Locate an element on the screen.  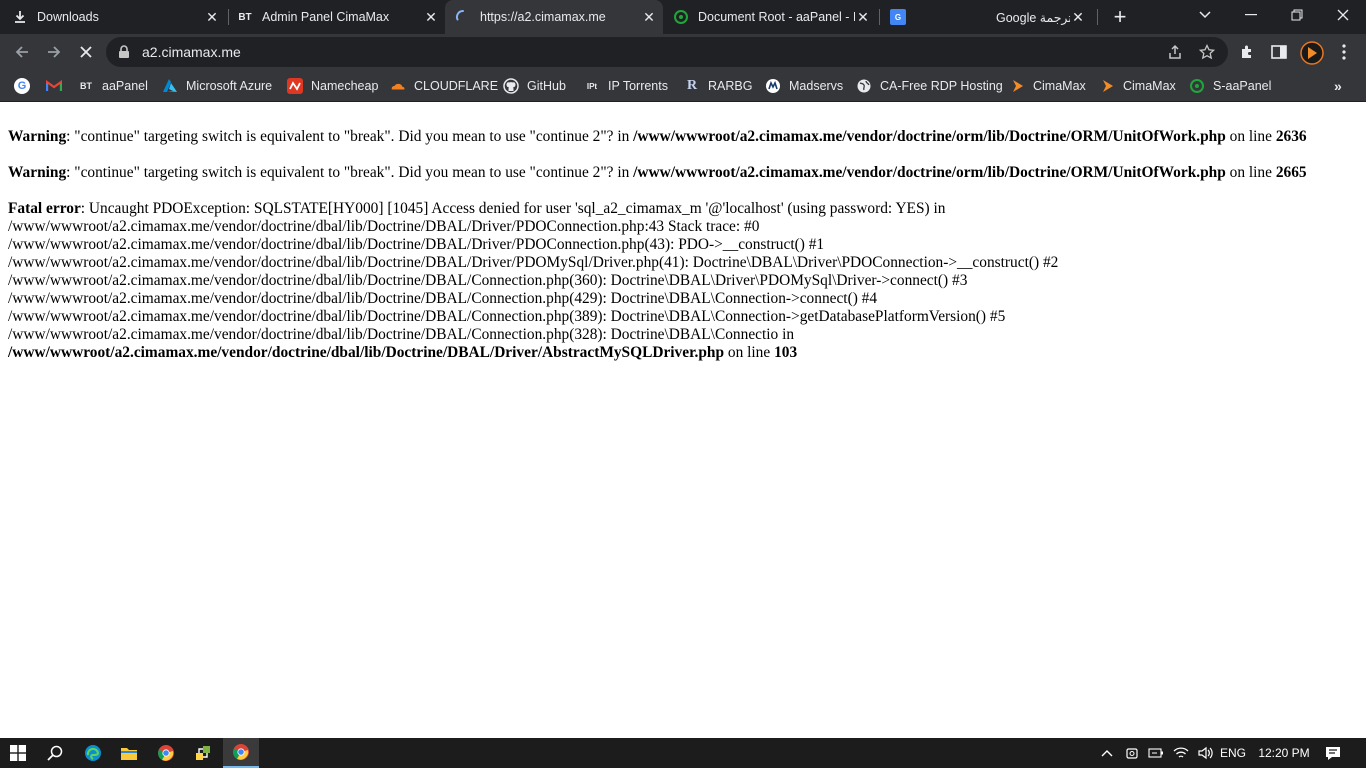
meet-now-icon is located at coordinates (1132, 753).